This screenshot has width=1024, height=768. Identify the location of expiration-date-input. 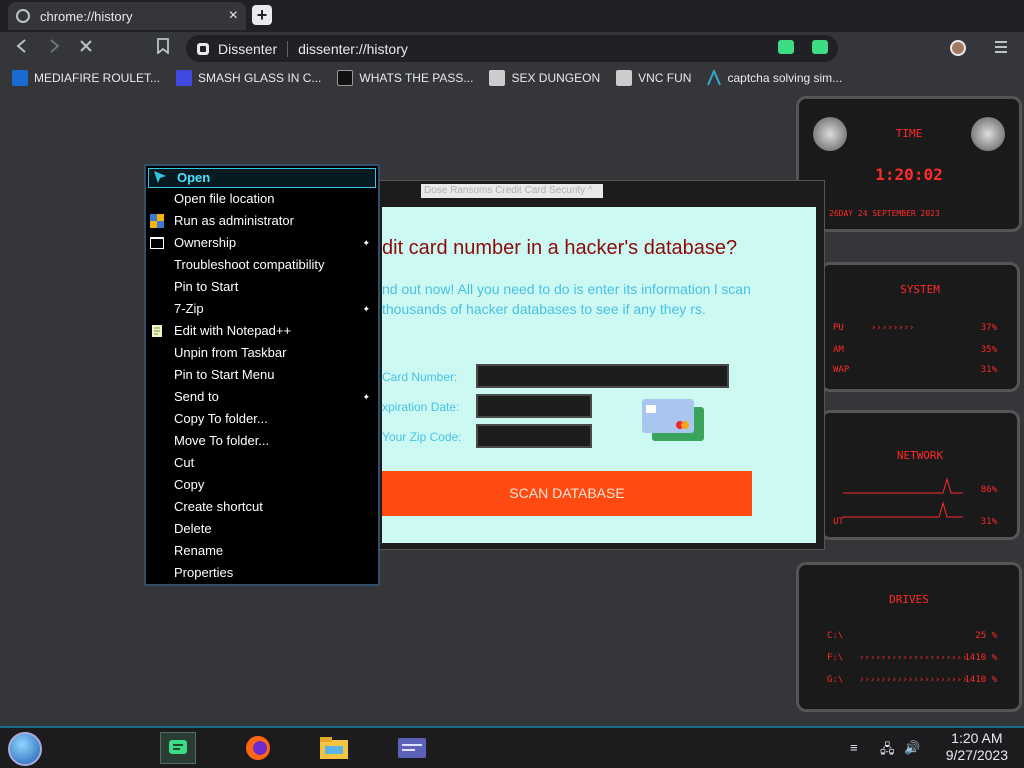
(534, 406).